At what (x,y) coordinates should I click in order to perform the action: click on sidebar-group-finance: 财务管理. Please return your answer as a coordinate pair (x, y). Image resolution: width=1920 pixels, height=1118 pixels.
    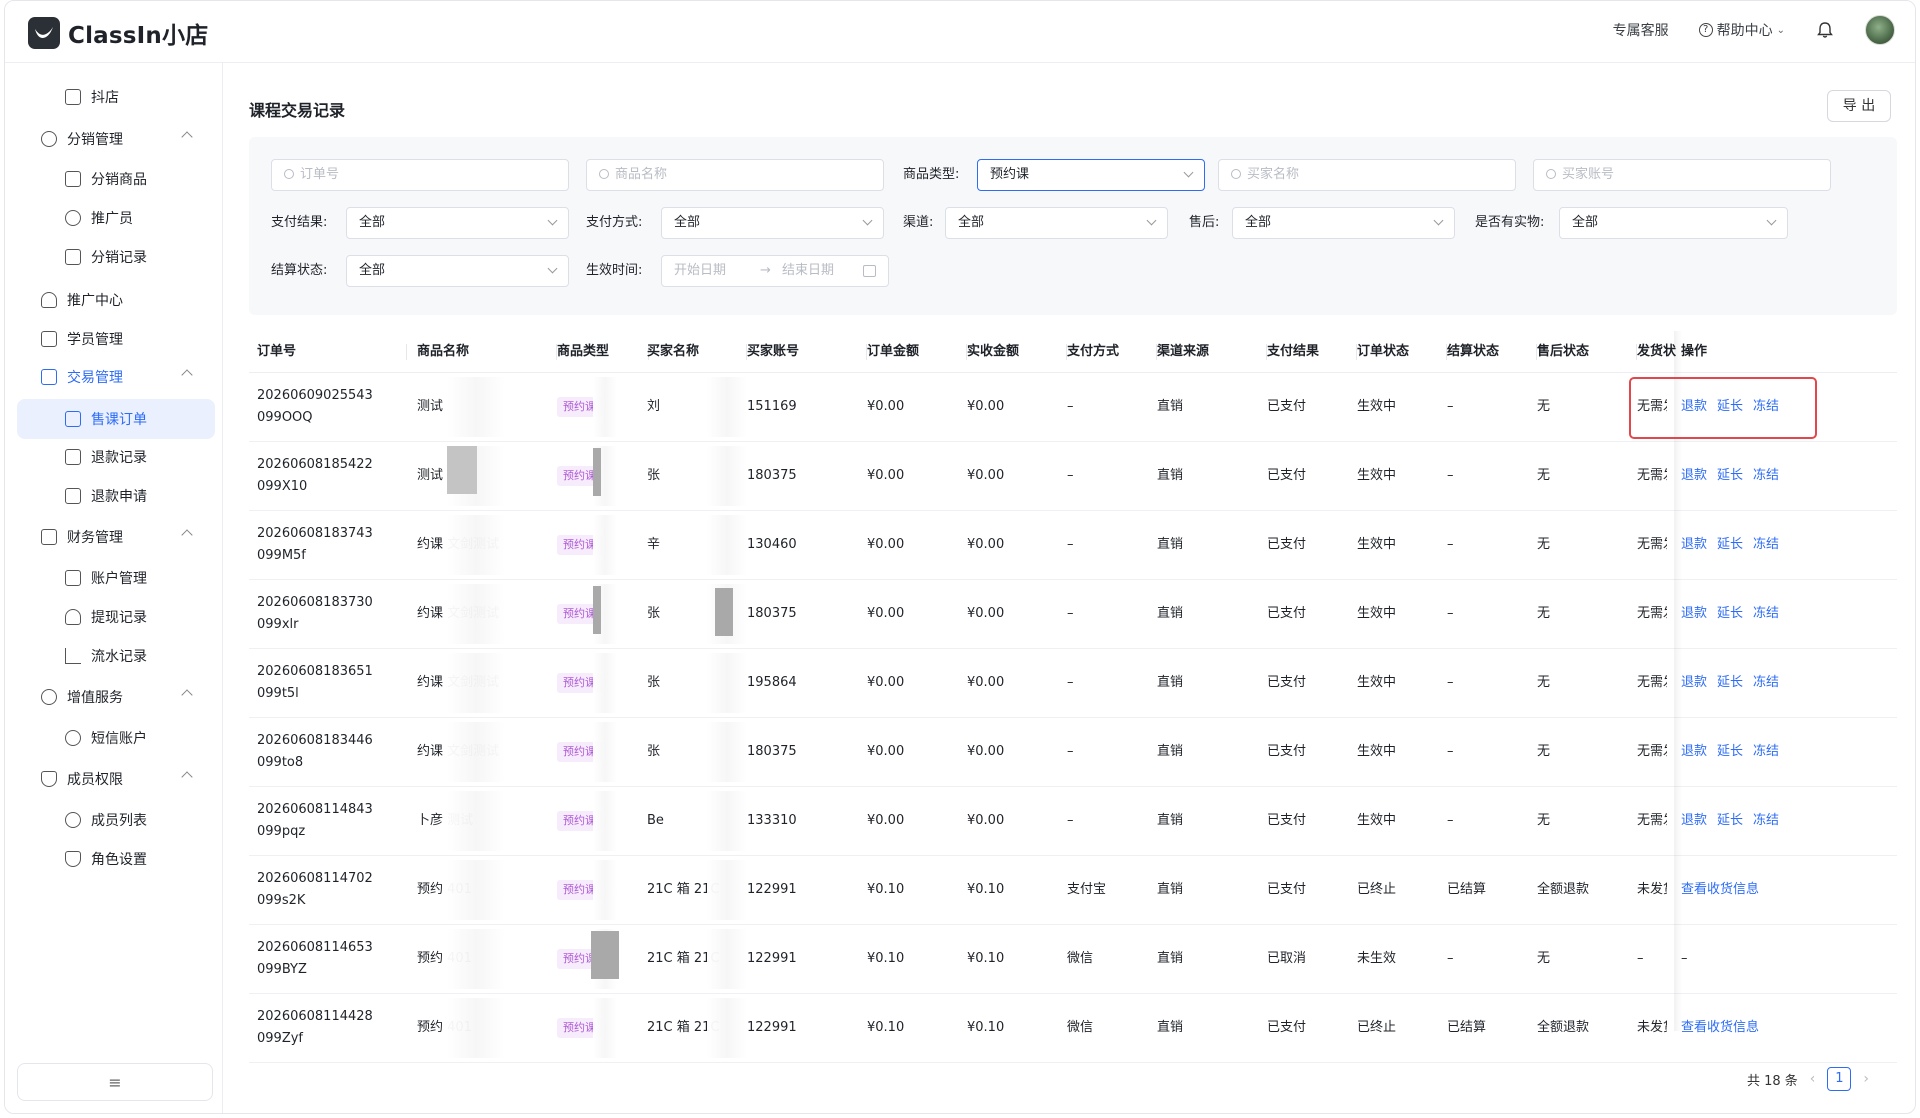
    Looking at the image, I should click on (114, 537).